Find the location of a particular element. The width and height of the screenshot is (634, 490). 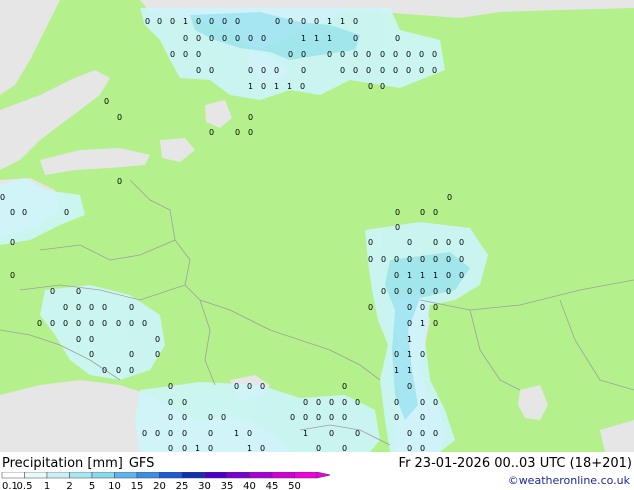

legend-label: 40 is located at coordinates (249, 485).